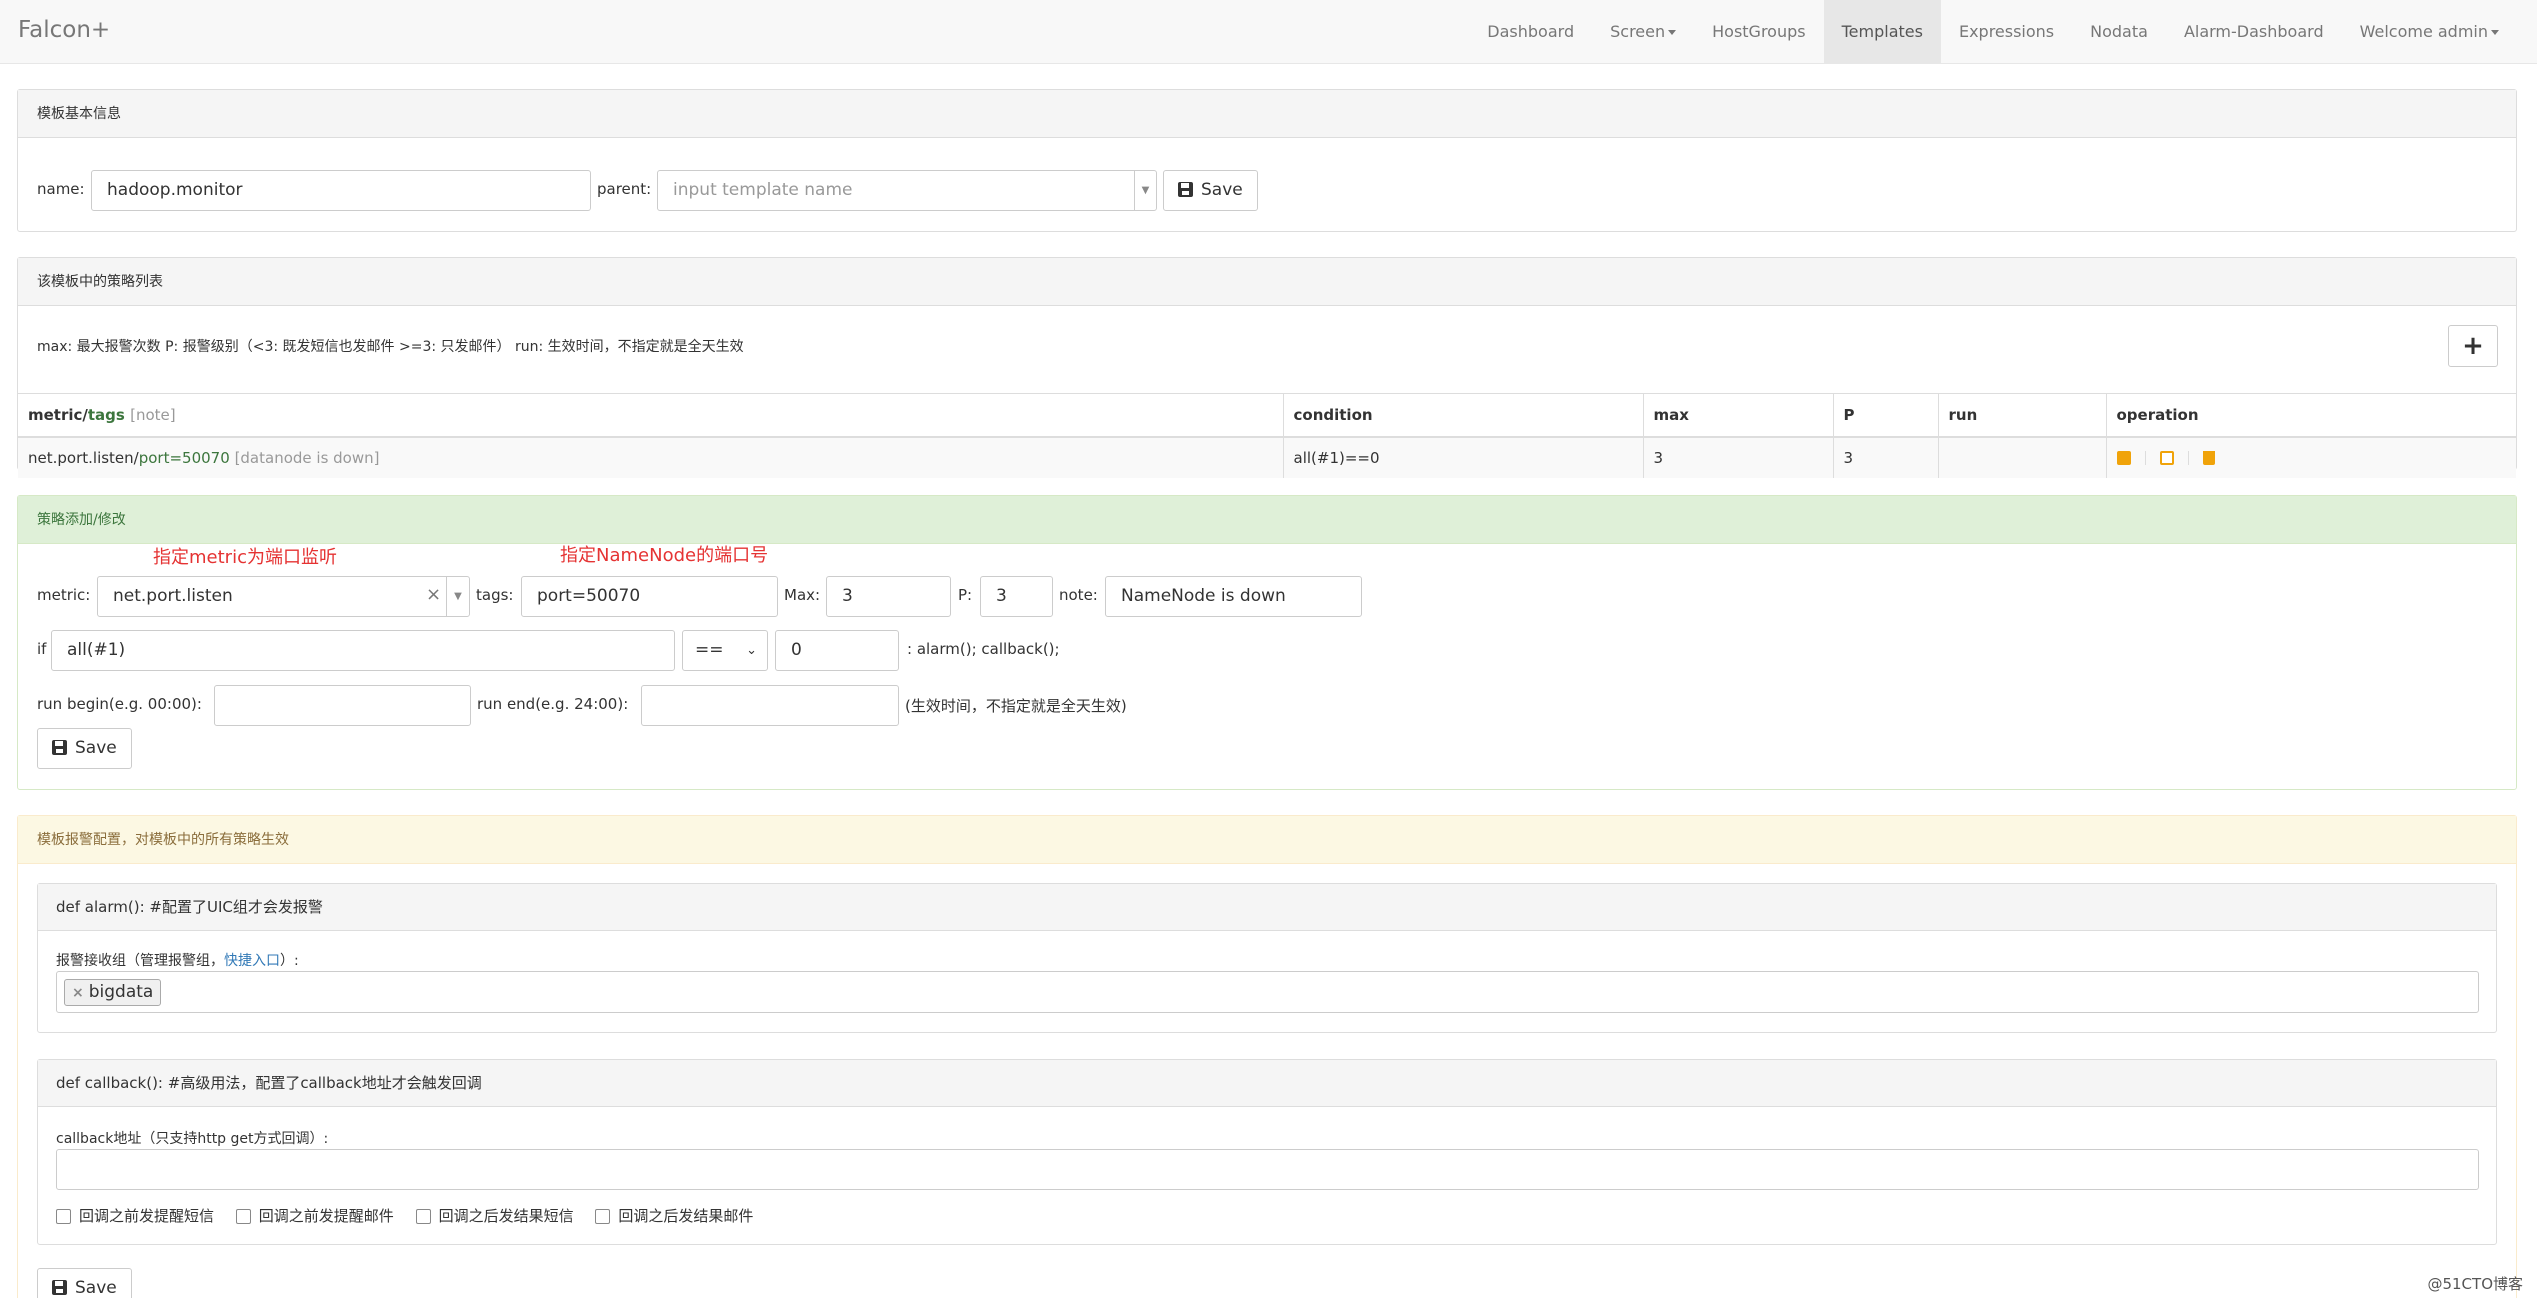  What do you see at coordinates (2188, 457) in the screenshot?
I see `divider` at bounding box center [2188, 457].